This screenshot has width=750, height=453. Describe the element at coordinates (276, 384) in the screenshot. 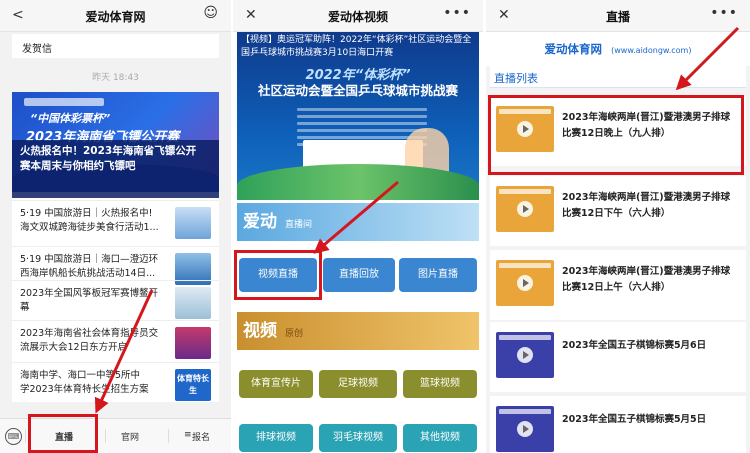

I see `promo-video-button: 体育宣传片` at that location.